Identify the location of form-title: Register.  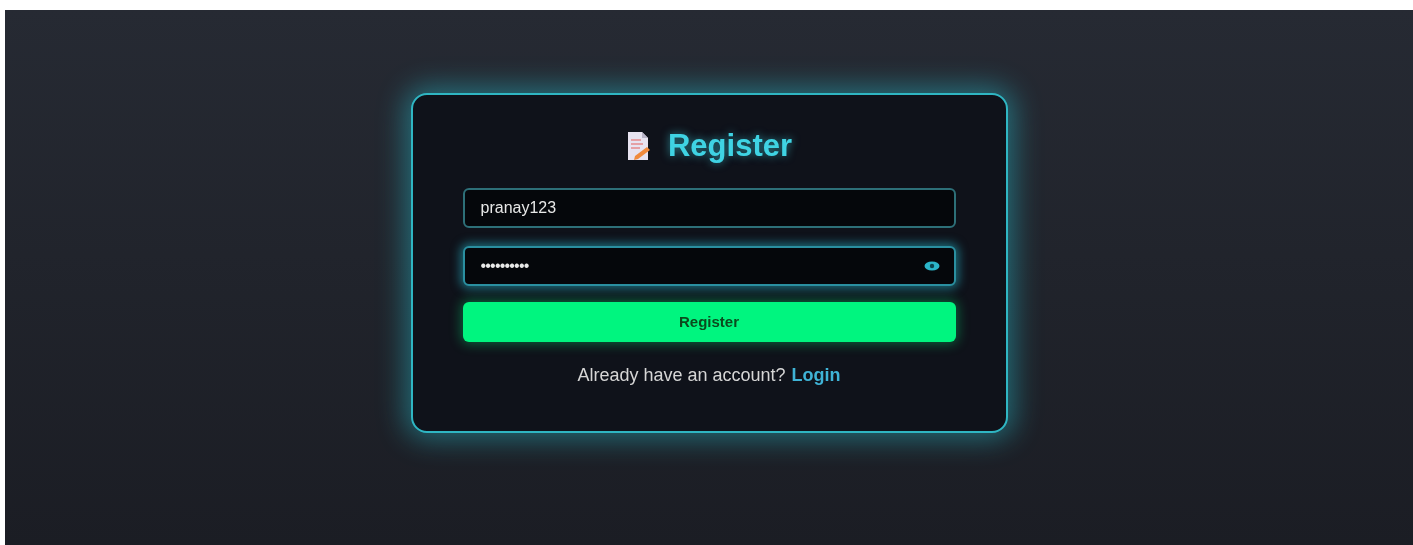
(729, 145).